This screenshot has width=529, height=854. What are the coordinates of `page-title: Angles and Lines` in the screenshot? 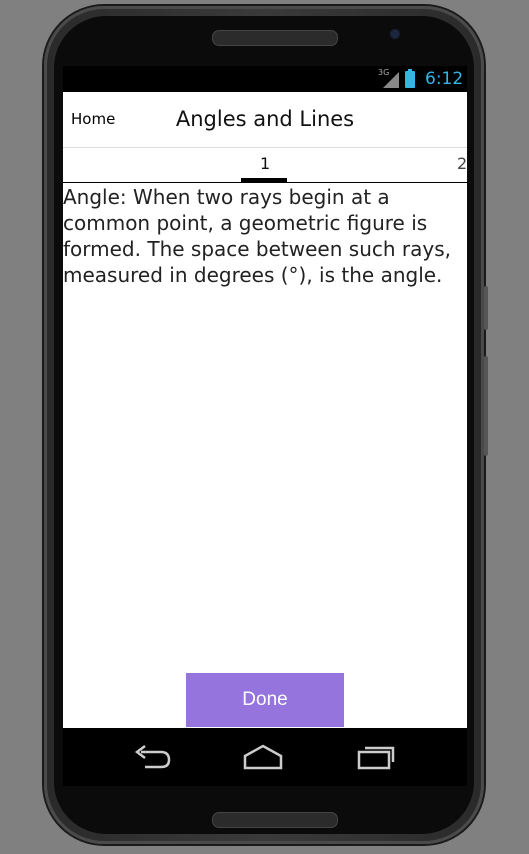 It's located at (265, 119).